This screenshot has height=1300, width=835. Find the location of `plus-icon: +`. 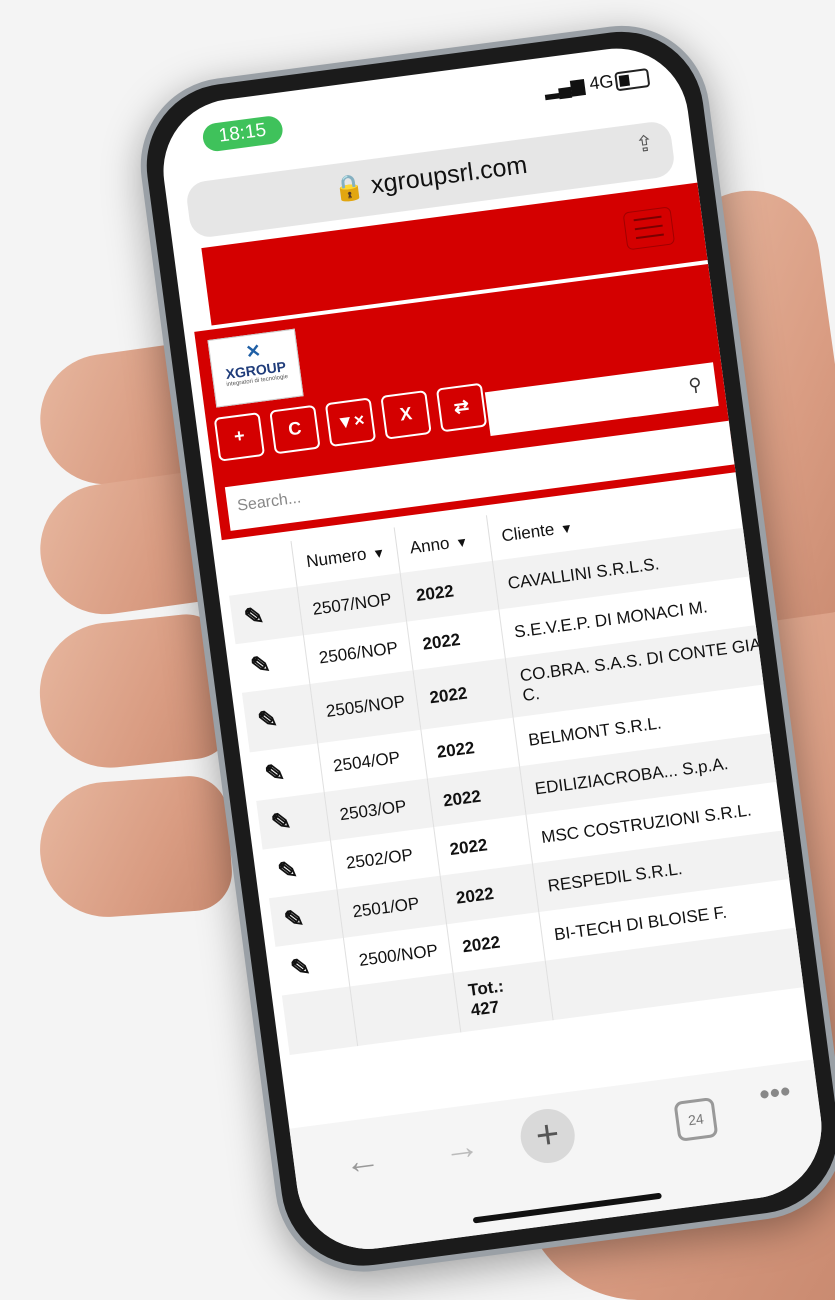

plus-icon: + is located at coordinates (239, 436).